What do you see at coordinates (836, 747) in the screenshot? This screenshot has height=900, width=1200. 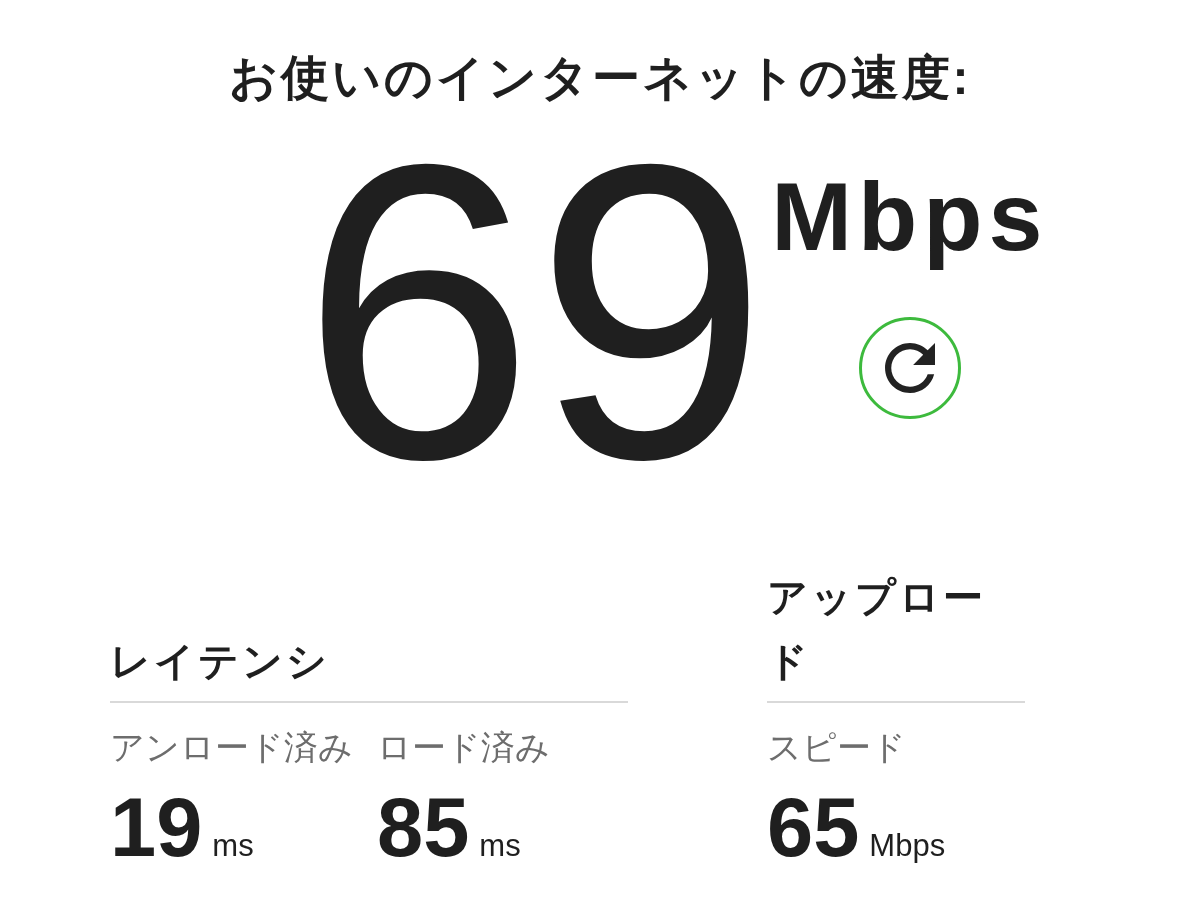 I see `metric-label: スピード` at bounding box center [836, 747].